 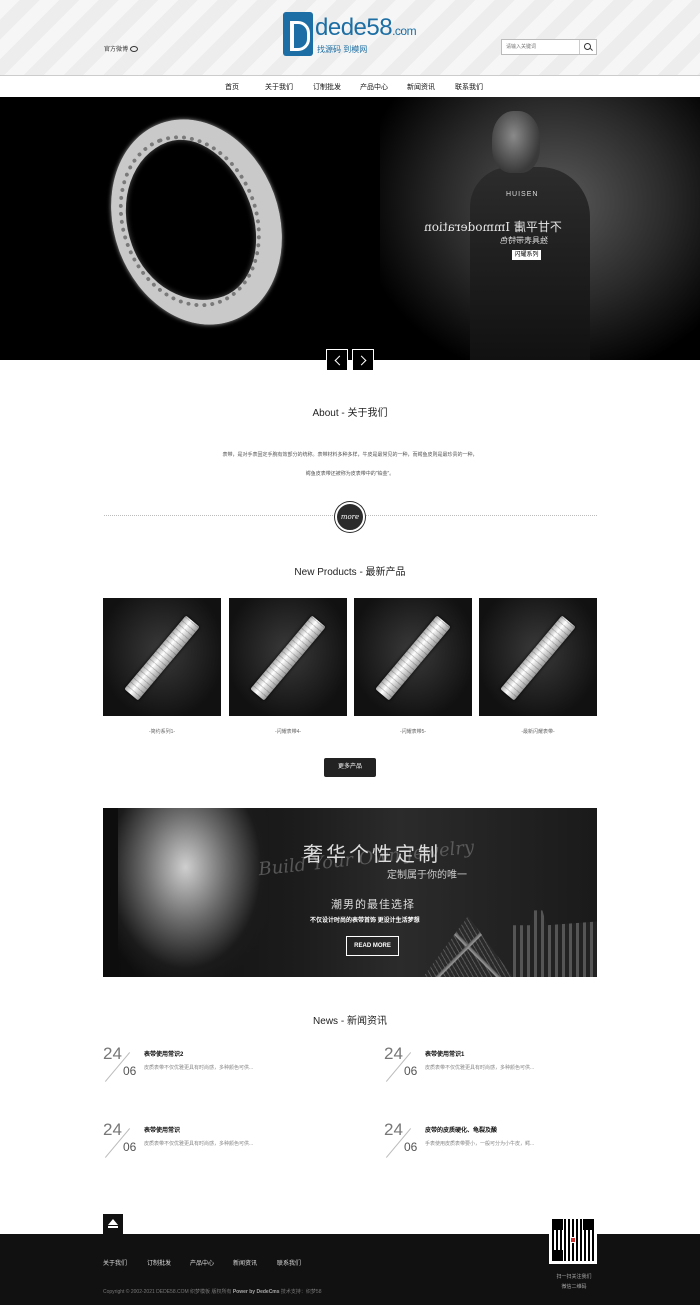 What do you see at coordinates (256, 1292) in the screenshot?
I see `power-by: Power by DedeCms` at bounding box center [256, 1292].